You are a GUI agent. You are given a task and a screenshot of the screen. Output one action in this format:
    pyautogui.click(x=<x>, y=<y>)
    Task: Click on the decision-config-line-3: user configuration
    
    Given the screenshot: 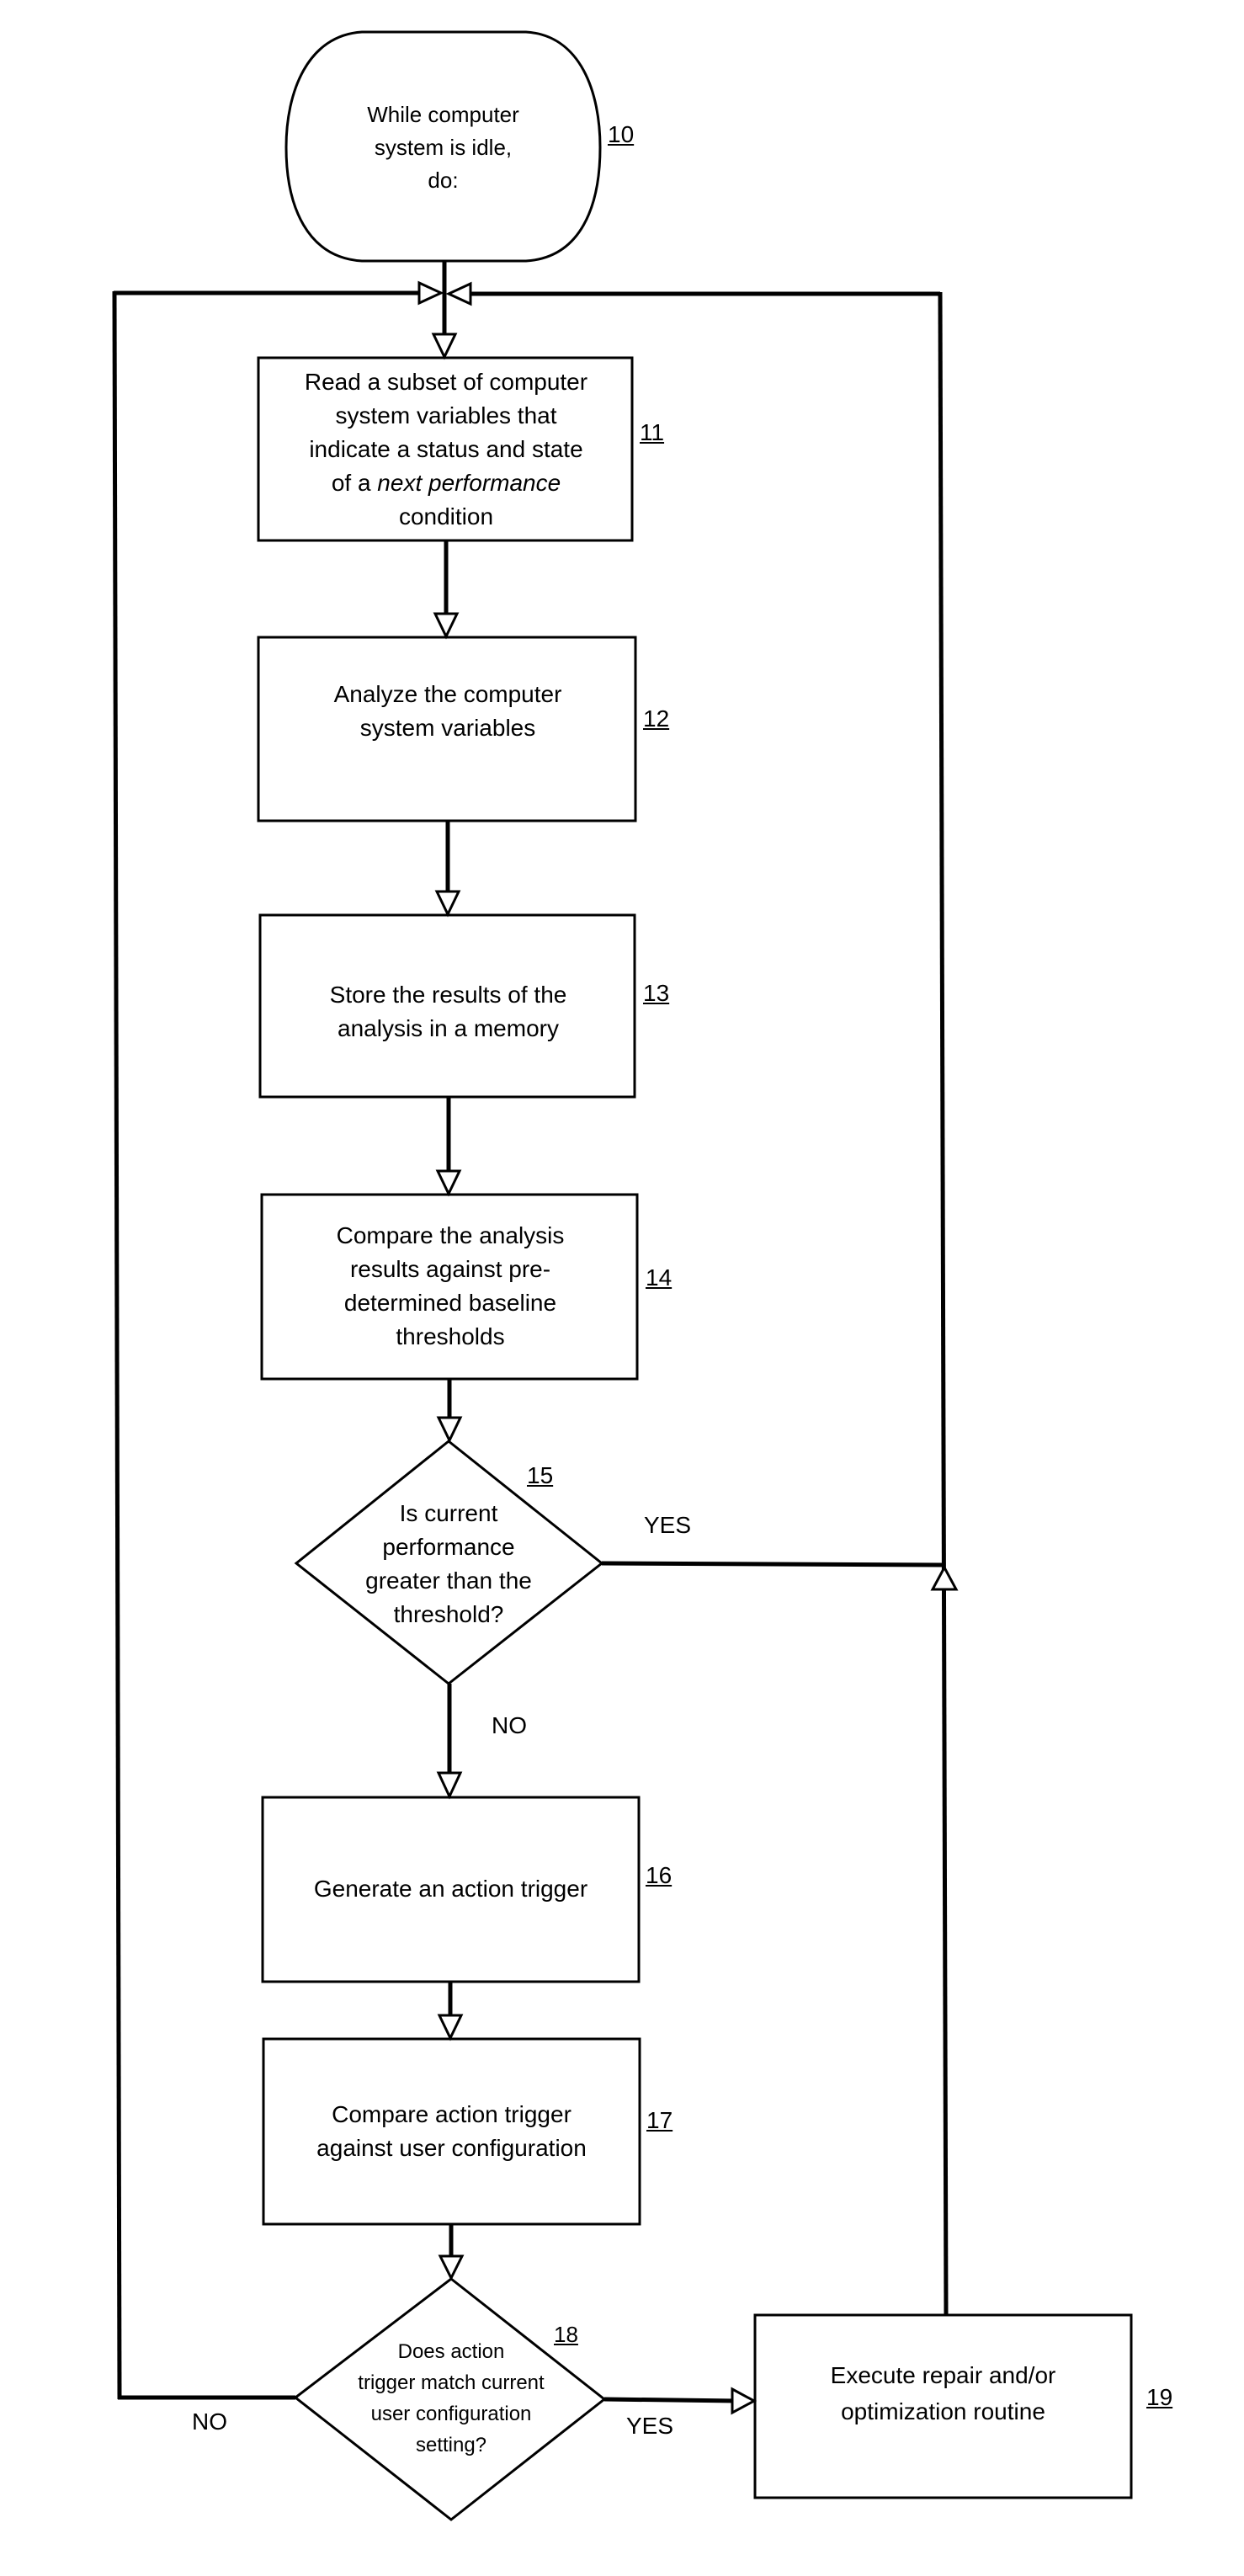 What is the action you would take?
    pyautogui.click(x=451, y=2414)
    